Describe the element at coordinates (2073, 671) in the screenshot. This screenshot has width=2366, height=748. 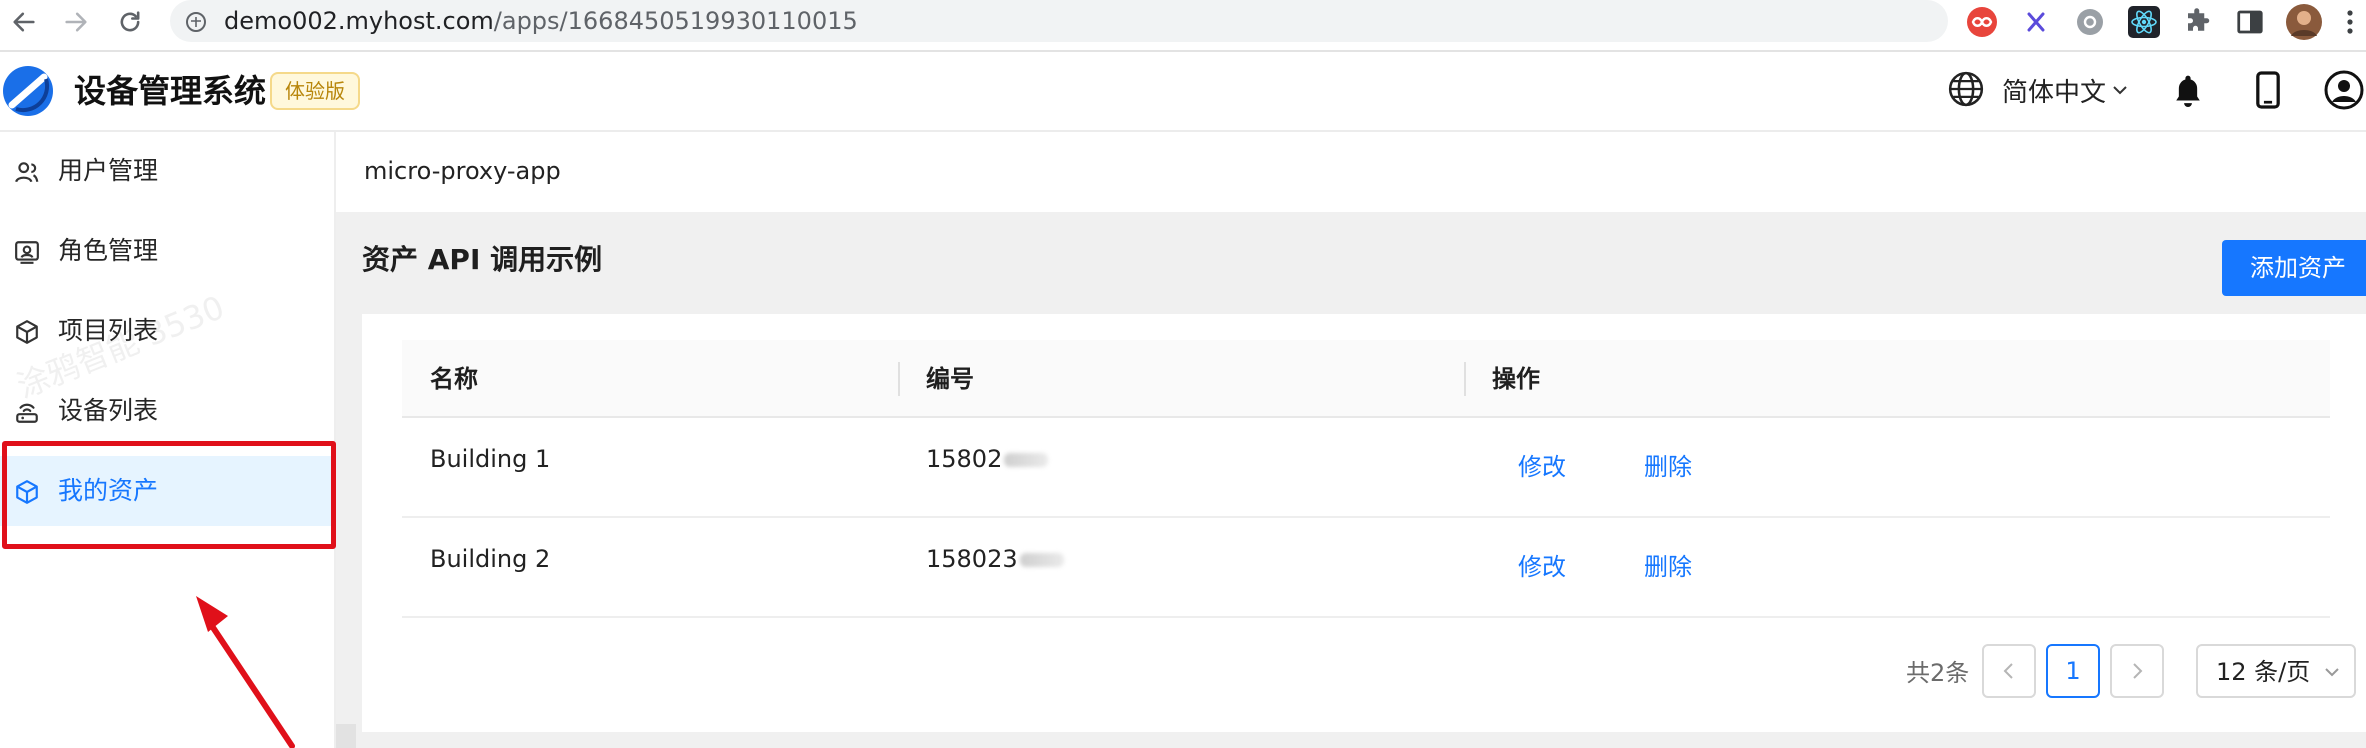
I see `pagination-page-current: 1` at that location.